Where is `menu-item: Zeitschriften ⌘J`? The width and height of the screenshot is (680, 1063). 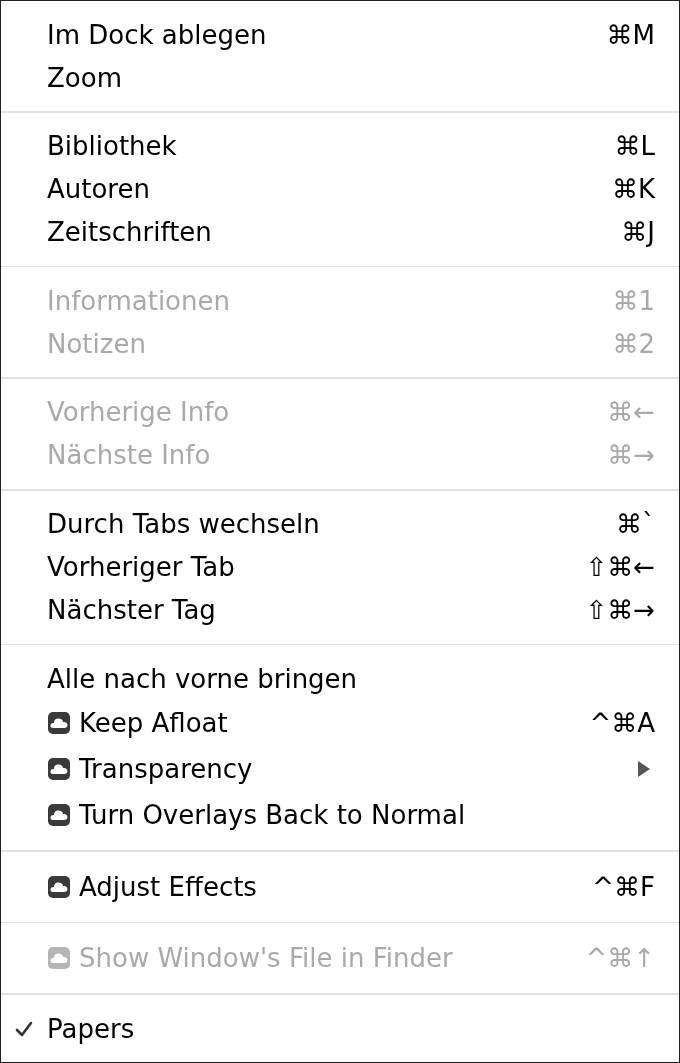 menu-item: Zeitschriften ⌘J is located at coordinates (340, 232).